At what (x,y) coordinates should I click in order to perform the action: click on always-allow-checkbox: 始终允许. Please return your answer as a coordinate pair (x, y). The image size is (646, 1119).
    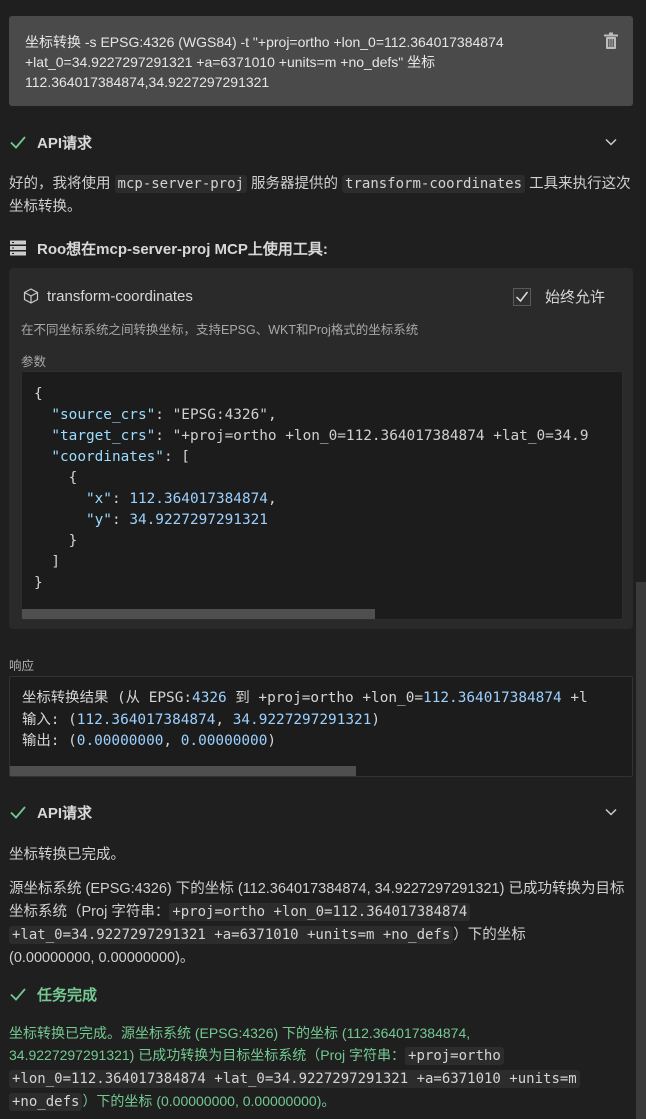
    Looking at the image, I should click on (559, 296).